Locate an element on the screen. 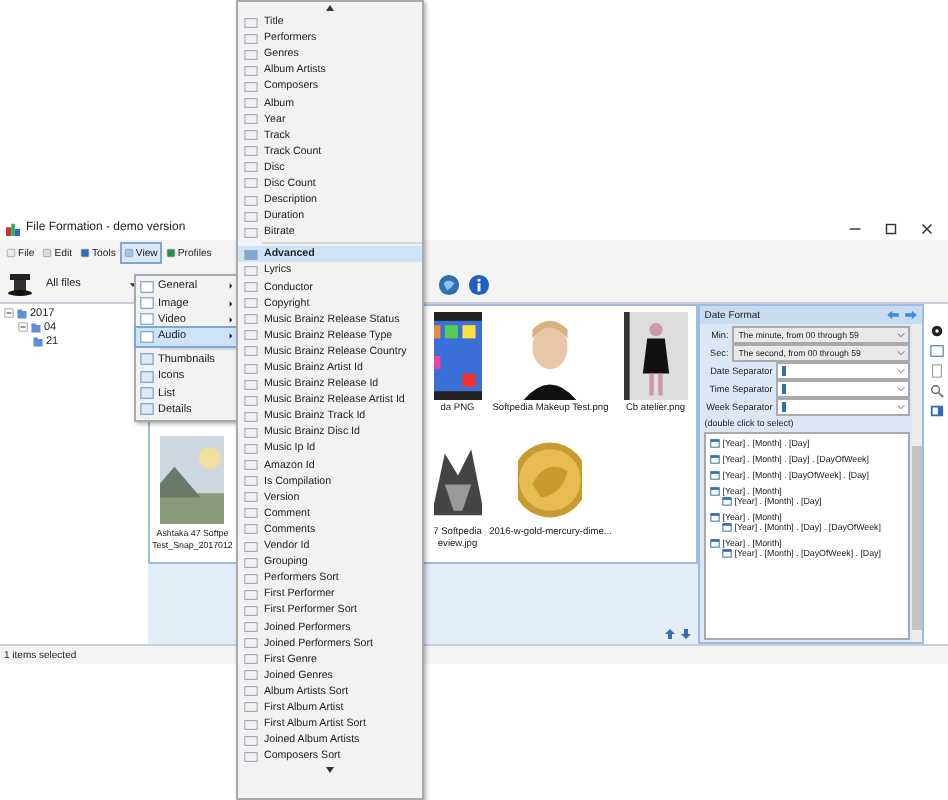 This screenshot has width=948, height=800. scrollbar is located at coordinates (917, 483).